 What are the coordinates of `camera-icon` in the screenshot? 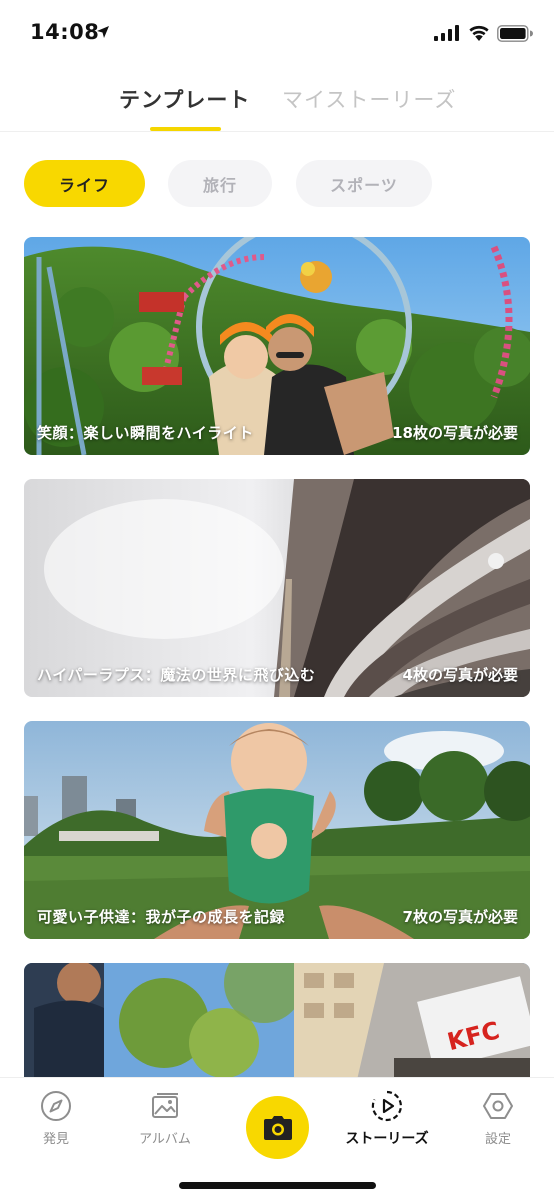 It's located at (277, 1127).